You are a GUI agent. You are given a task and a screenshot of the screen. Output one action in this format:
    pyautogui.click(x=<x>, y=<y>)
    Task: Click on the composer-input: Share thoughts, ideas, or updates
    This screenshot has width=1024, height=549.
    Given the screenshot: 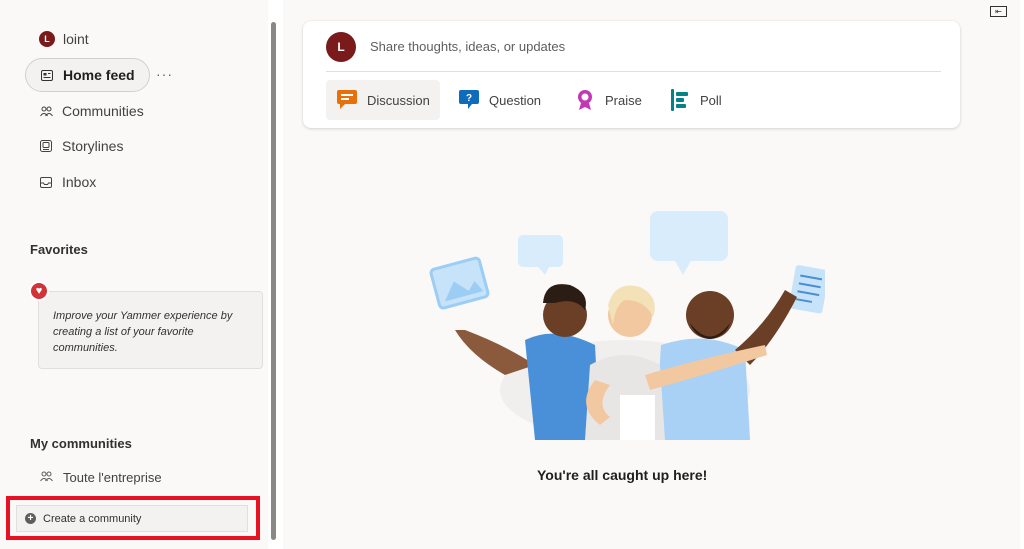 What is the action you would take?
    pyautogui.click(x=467, y=46)
    